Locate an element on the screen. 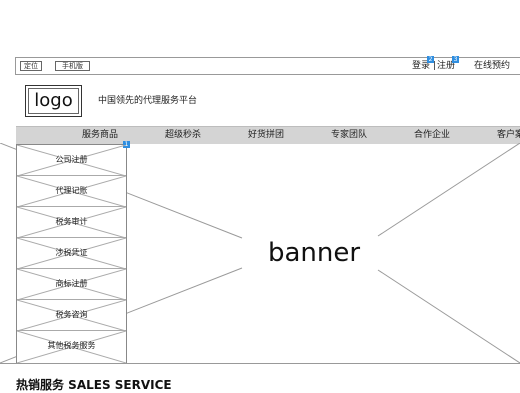 The height and width of the screenshot is (393, 520). nav-item-partners: 合作企业 is located at coordinates (432, 135).